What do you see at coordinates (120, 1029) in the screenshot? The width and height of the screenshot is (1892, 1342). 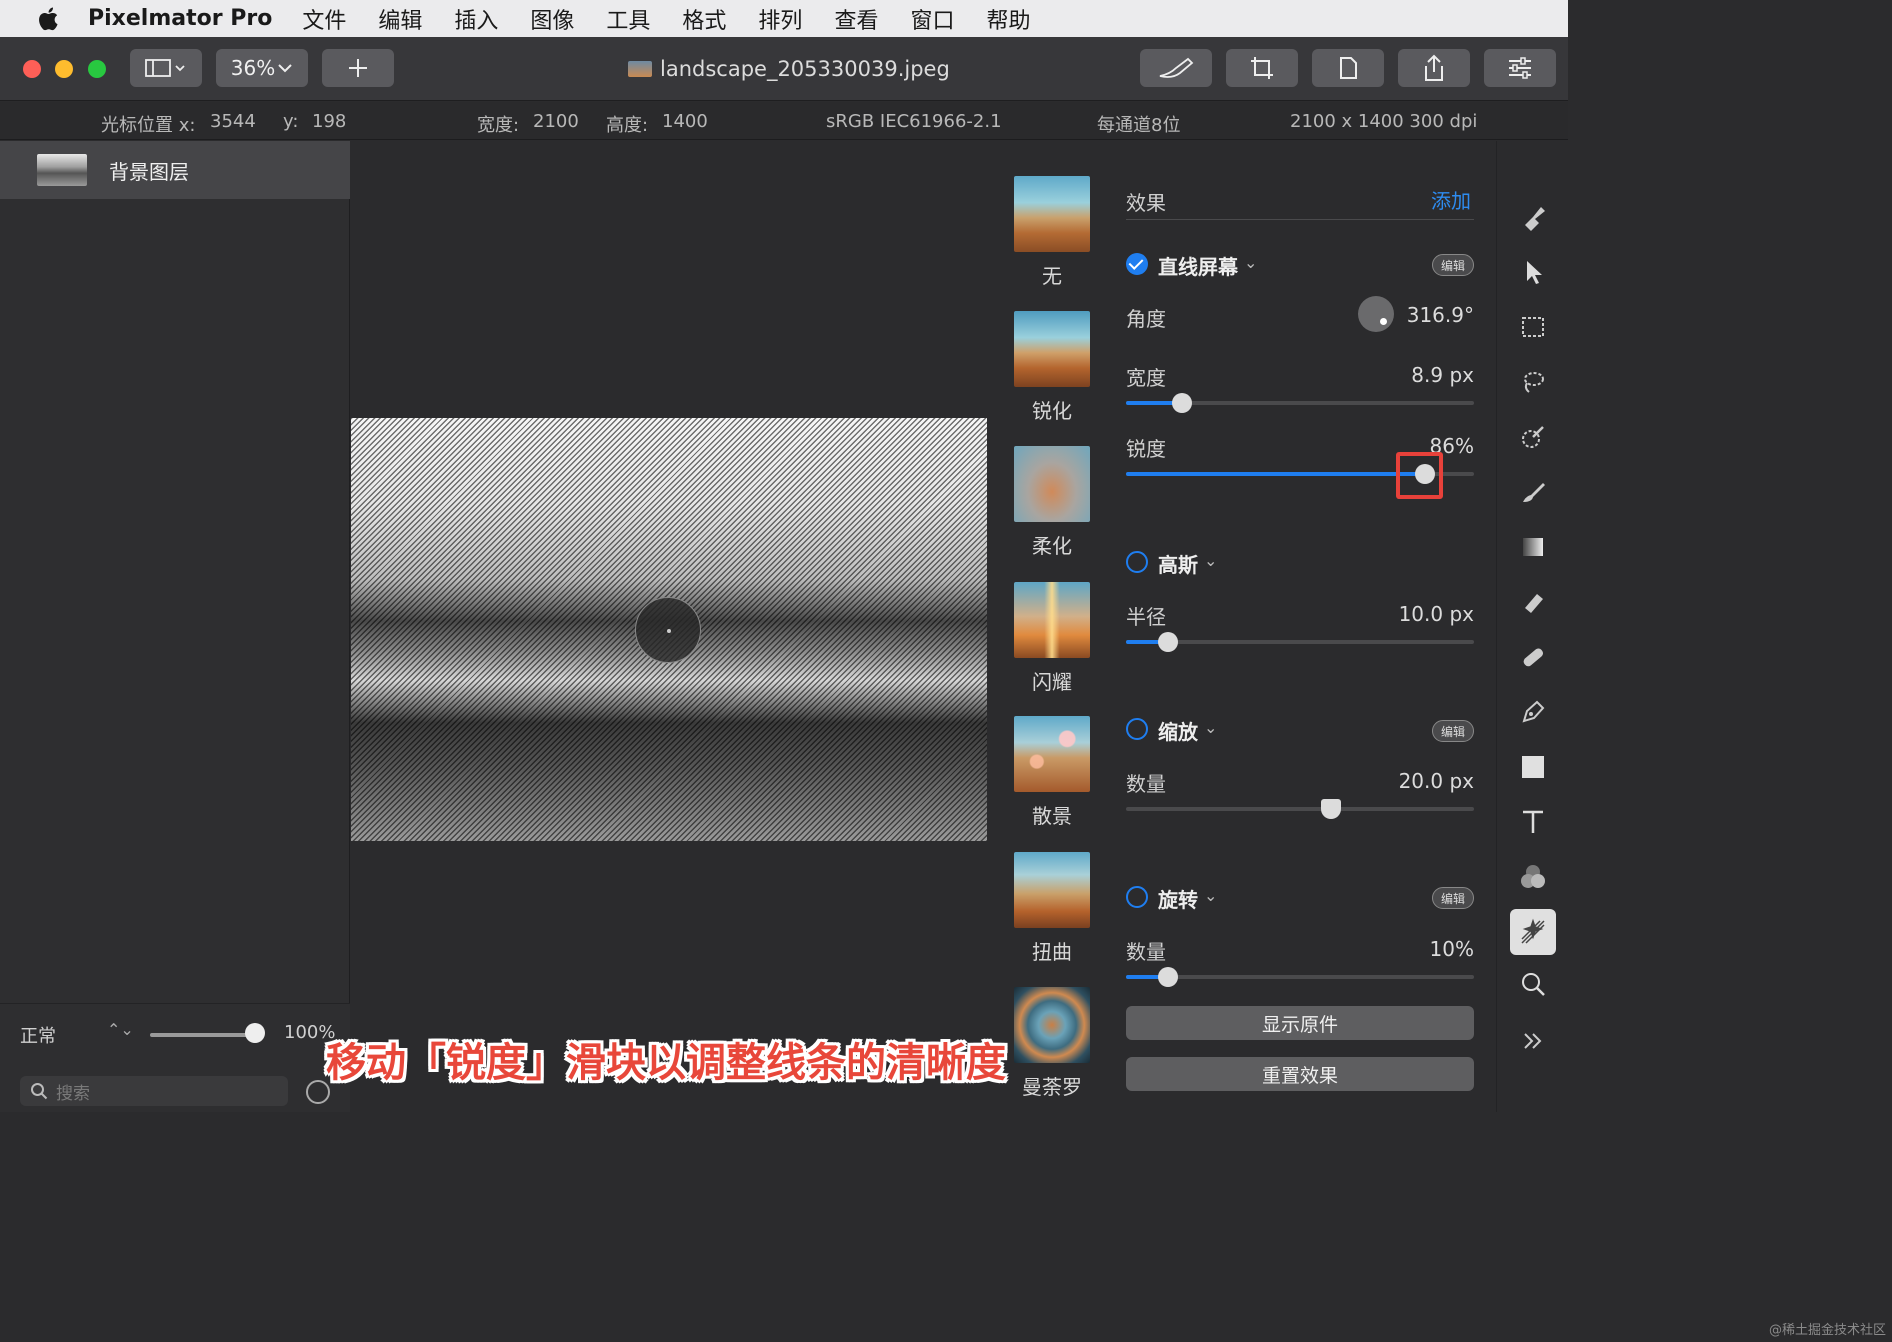 I see `chevron-updown-icon: ⌃⌄` at bounding box center [120, 1029].